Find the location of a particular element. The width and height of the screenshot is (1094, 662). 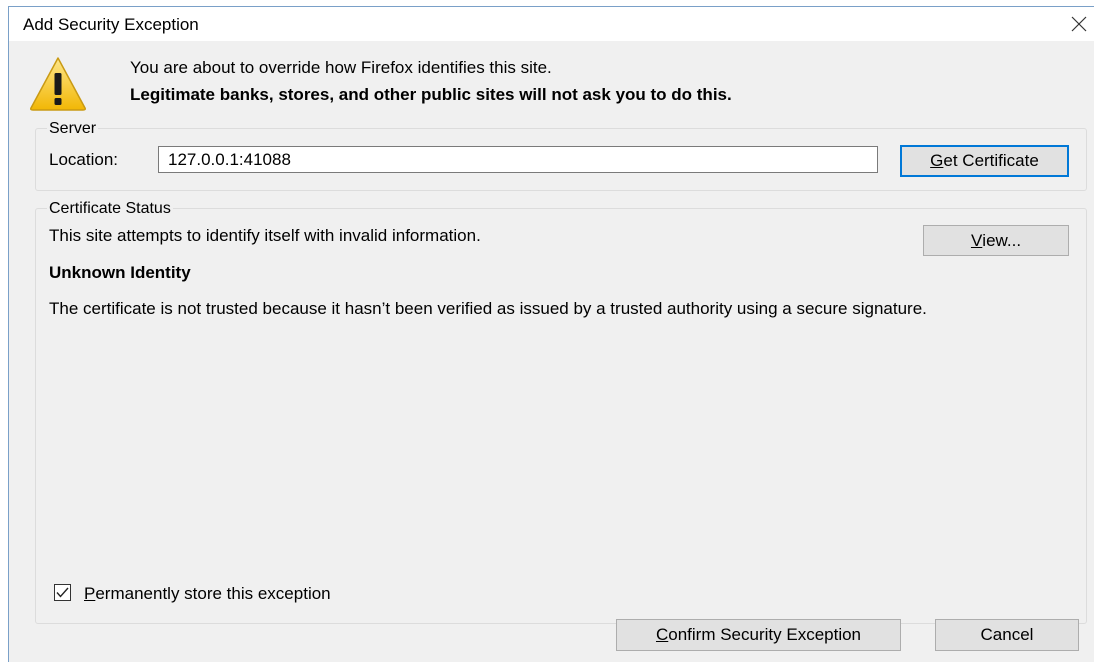

close-button is located at coordinates (1079, 24).